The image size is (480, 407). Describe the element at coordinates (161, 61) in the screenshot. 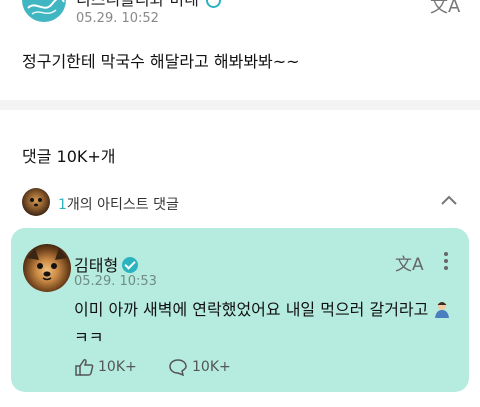

I see `post-body: 정구기한테 막국수 해달라고 해봐봐봐~~` at that location.